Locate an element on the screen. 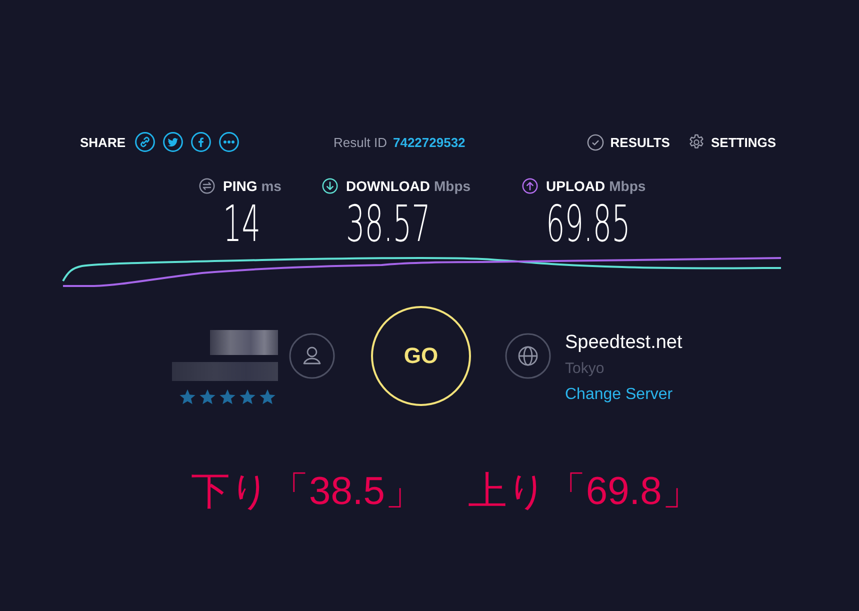  metric-label: UPLOAD is located at coordinates (576, 186).